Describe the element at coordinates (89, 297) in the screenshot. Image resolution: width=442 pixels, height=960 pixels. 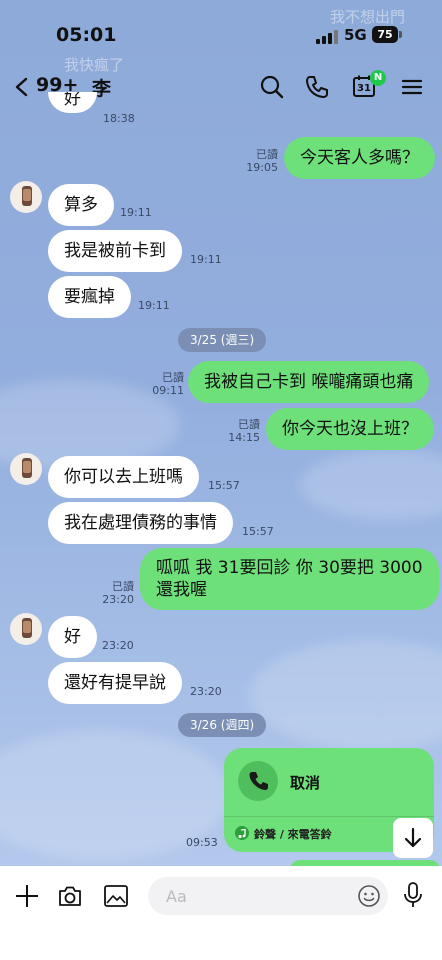
I see `message-bubble-in: 要瘋掉` at that location.